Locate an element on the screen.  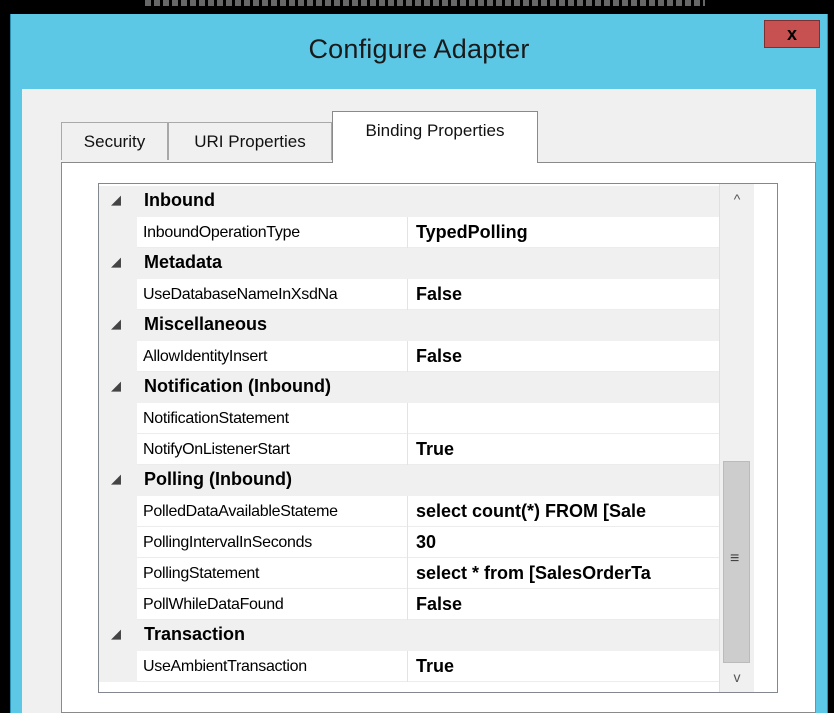
property-row: InboundOperationType TypedPolling is located at coordinates (409, 232).